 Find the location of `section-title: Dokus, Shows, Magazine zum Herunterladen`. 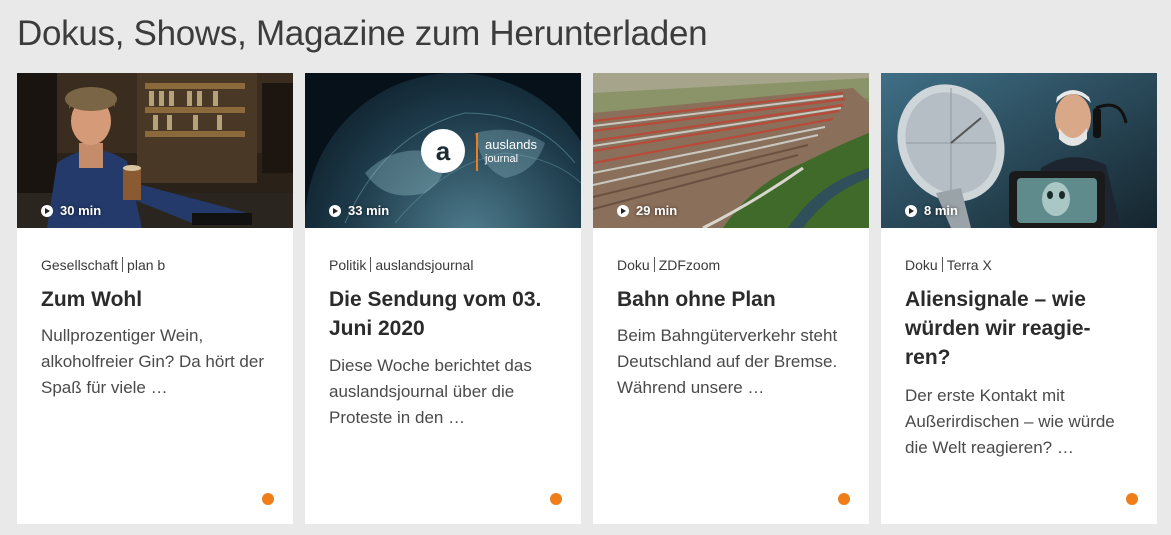

section-title: Dokus, Shows, Magazine zum Herunterladen is located at coordinates (362, 33).